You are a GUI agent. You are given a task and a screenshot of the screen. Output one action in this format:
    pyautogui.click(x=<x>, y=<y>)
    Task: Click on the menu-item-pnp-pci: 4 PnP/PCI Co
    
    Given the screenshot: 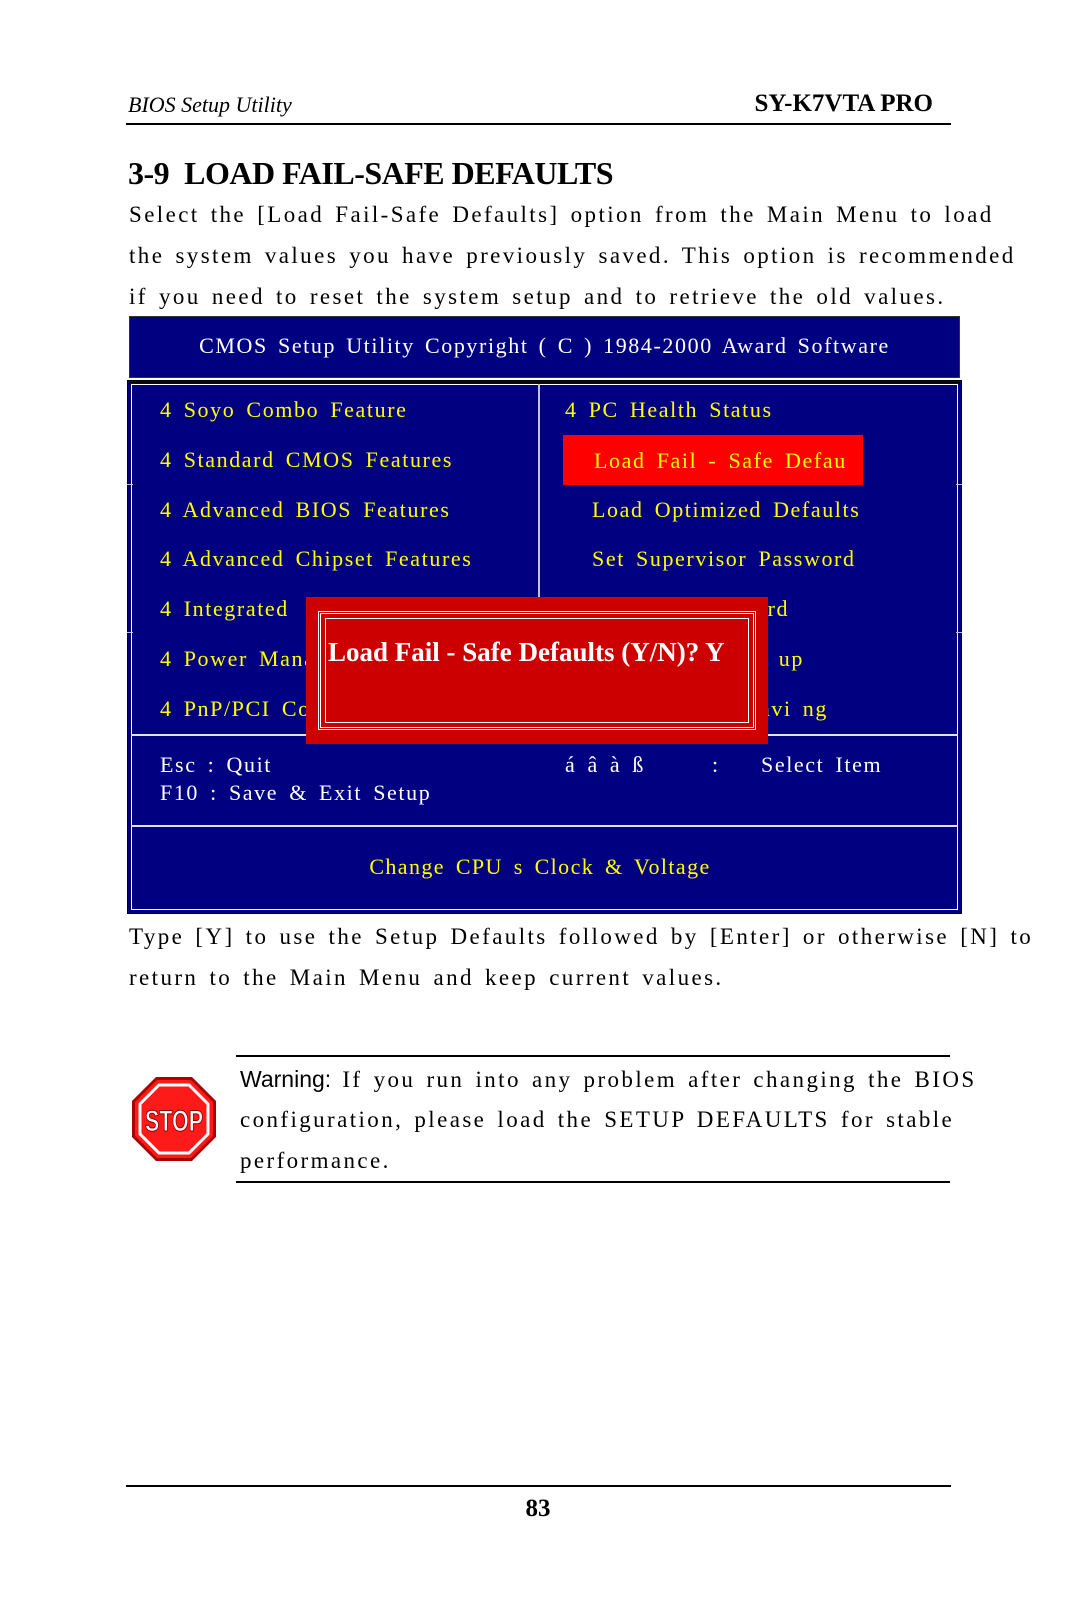 What is the action you would take?
    pyautogui.click(x=235, y=709)
    